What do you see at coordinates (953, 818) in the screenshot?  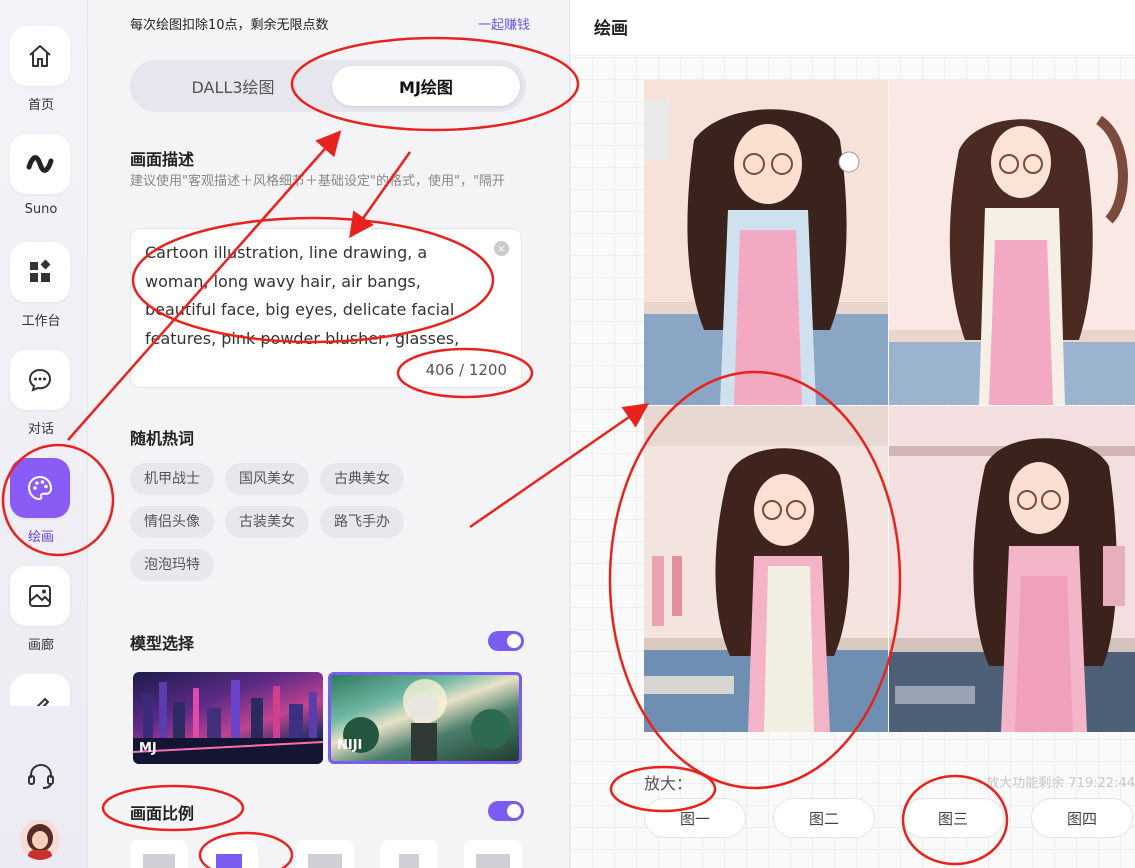 I see `upscale-button-3: 图三` at bounding box center [953, 818].